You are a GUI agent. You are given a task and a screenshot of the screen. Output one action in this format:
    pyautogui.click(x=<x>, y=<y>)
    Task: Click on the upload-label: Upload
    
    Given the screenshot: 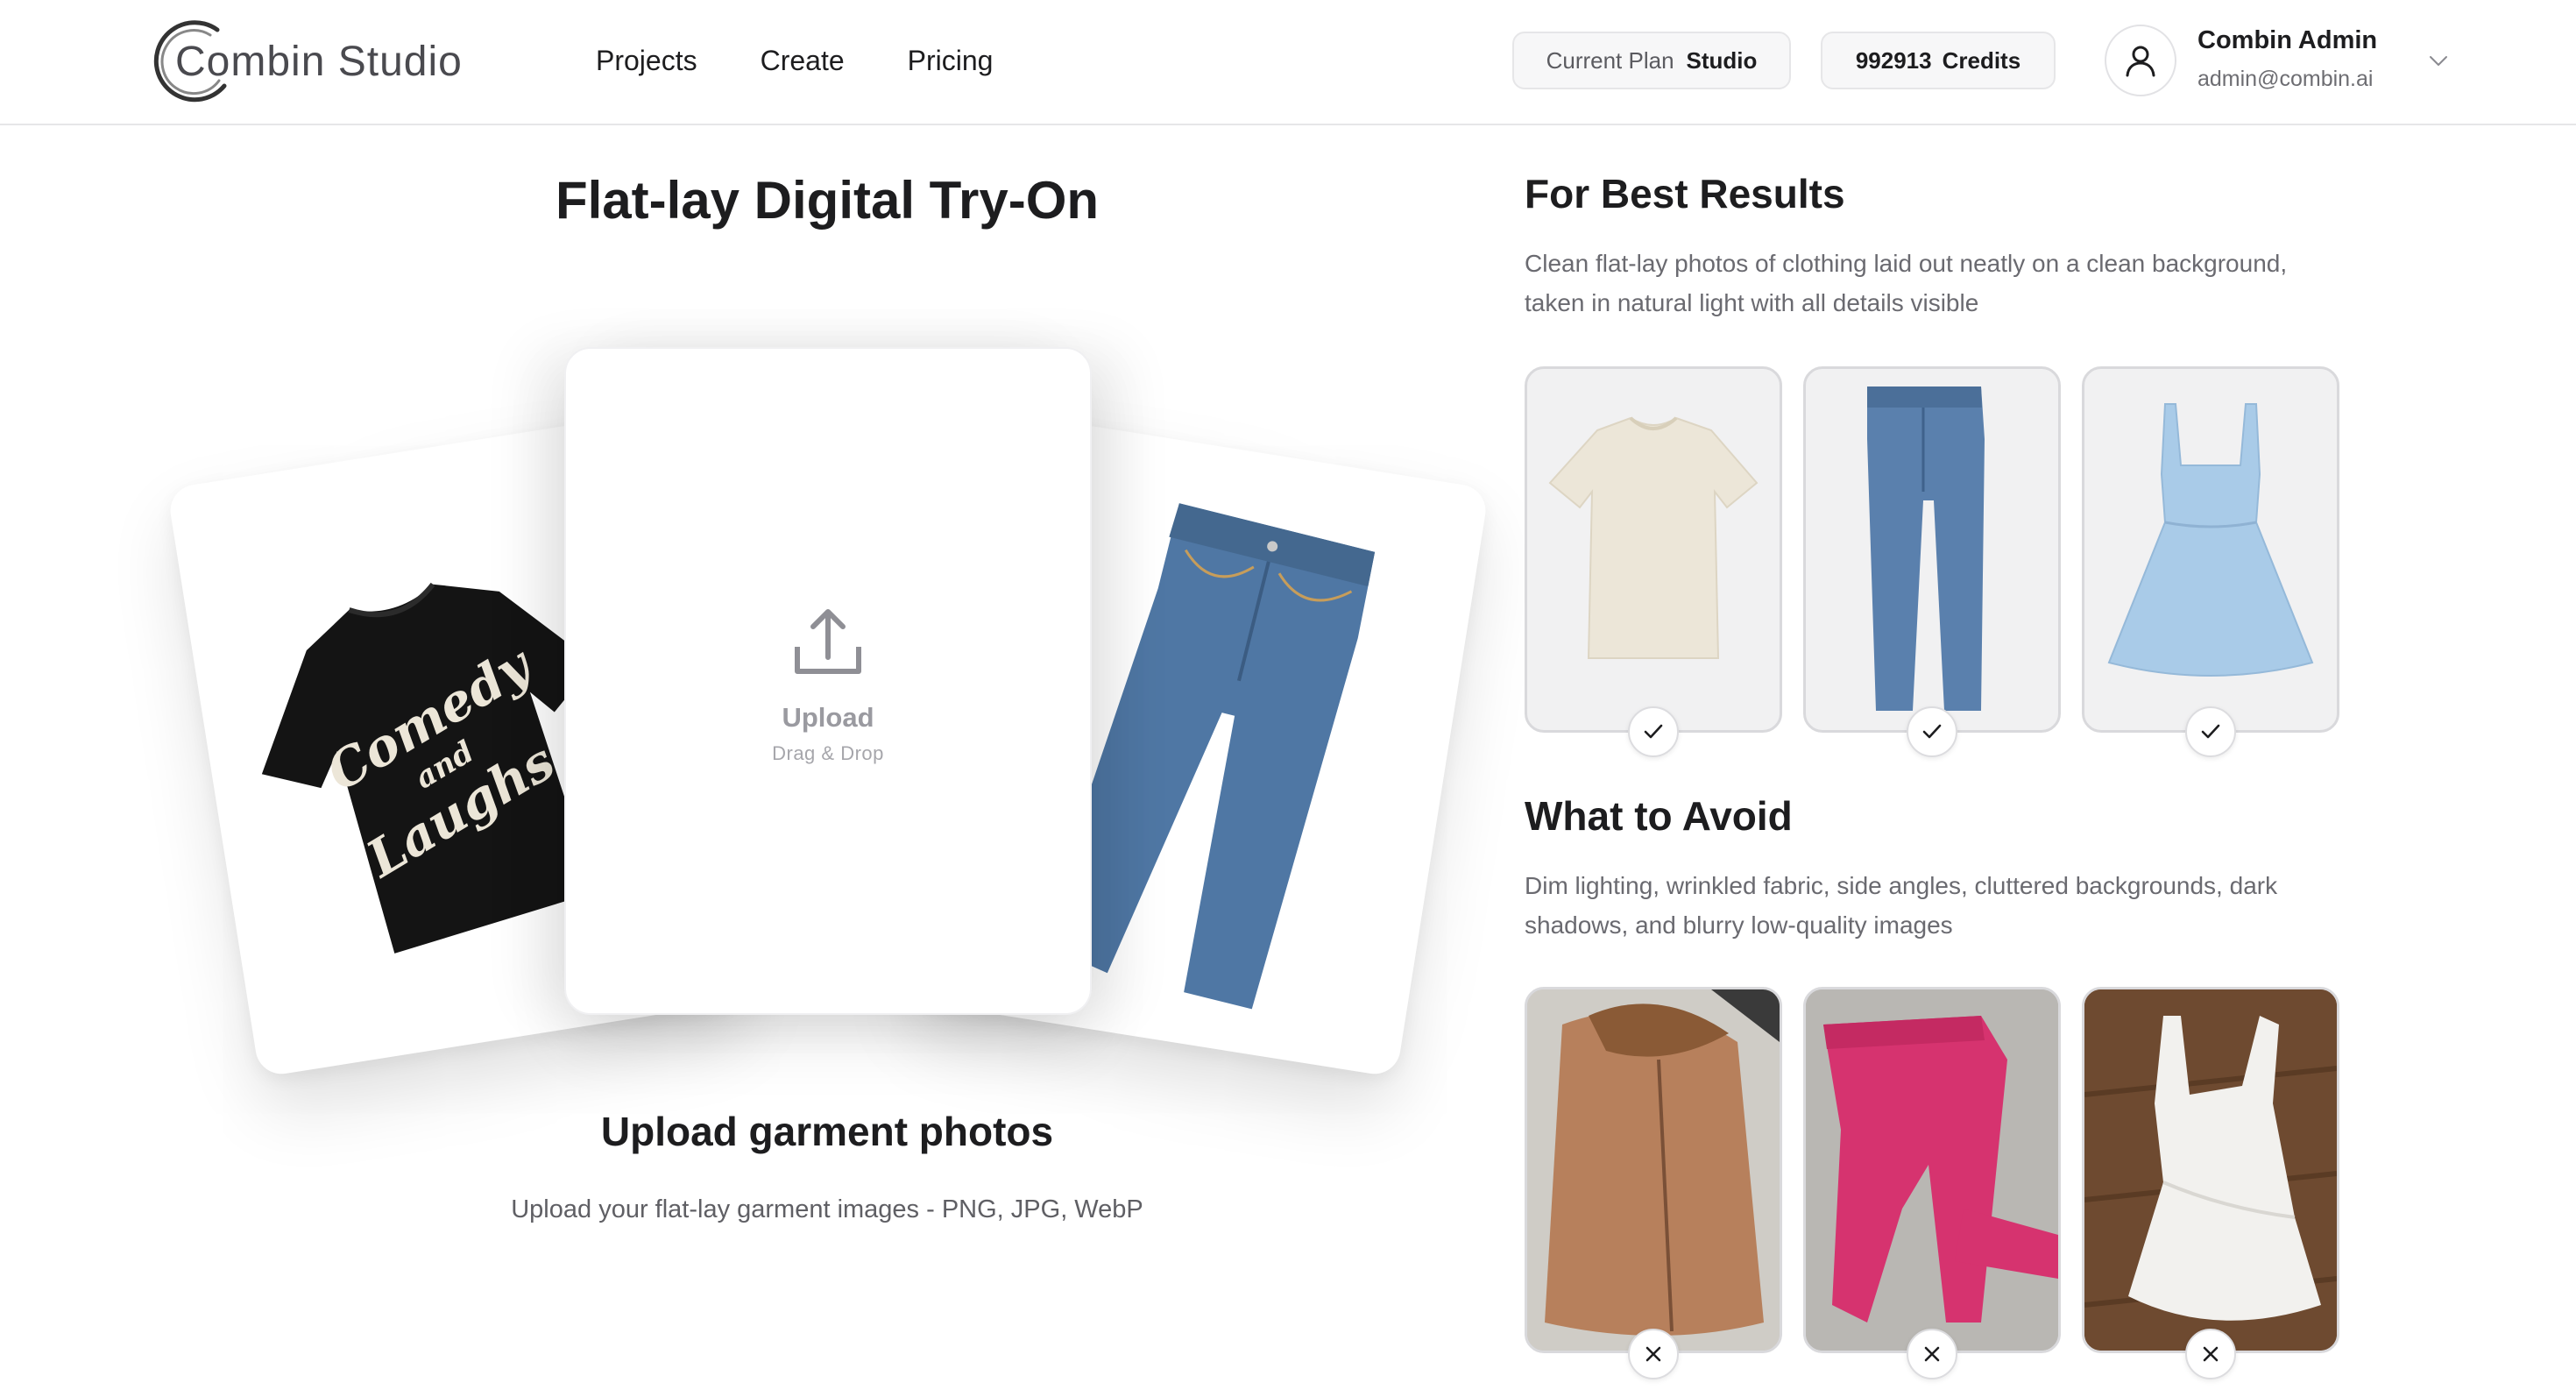 What is the action you would take?
    pyautogui.click(x=828, y=718)
    